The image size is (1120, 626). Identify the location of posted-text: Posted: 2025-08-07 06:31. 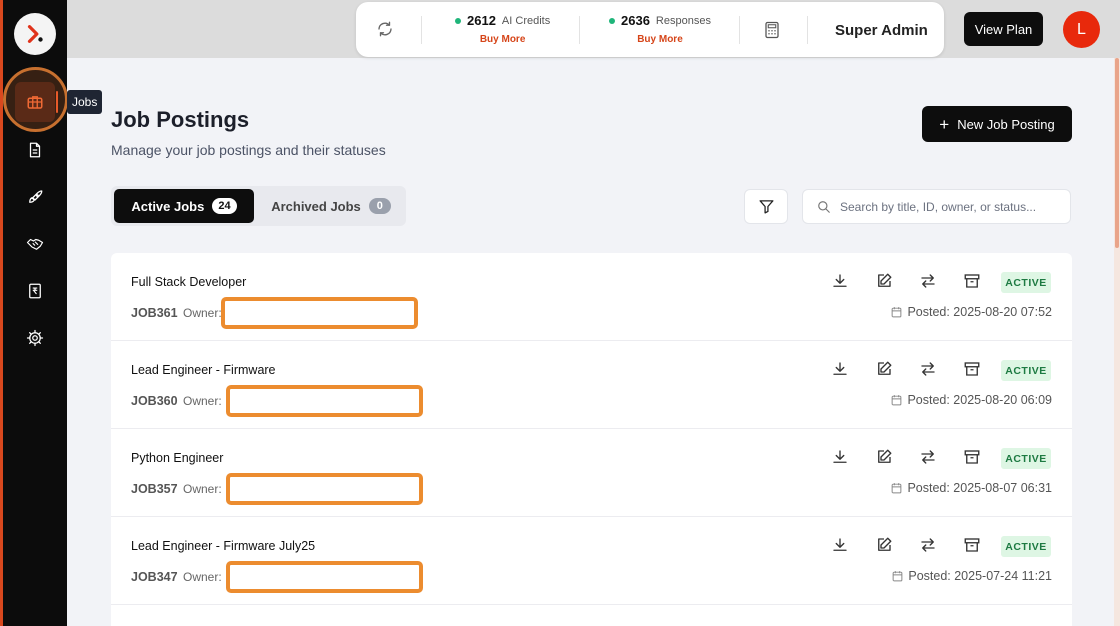
(979, 488).